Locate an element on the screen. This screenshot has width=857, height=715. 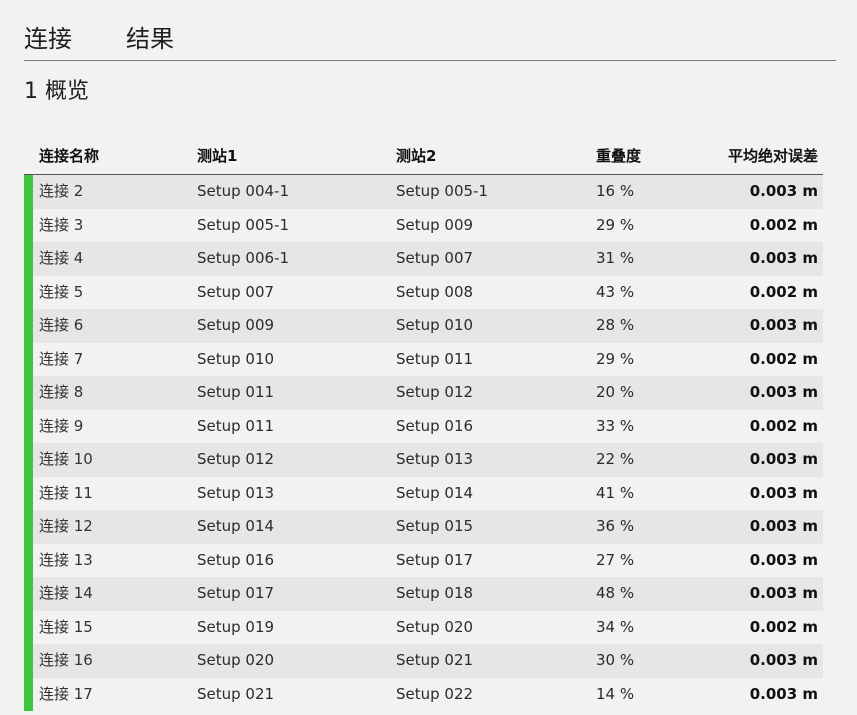
cell-connection-name: 连接 17 is located at coordinates (66, 693).